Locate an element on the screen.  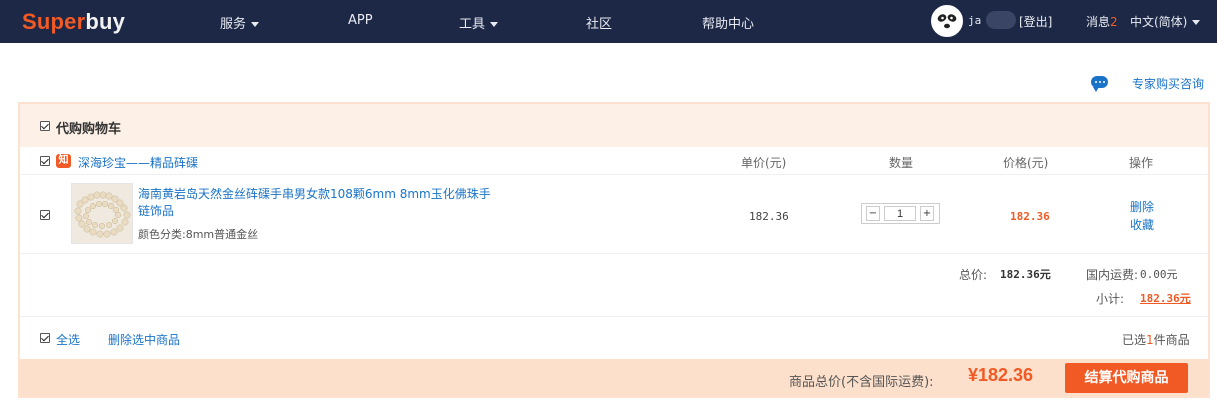
nav-item-community: 社区 is located at coordinates (599, 22).